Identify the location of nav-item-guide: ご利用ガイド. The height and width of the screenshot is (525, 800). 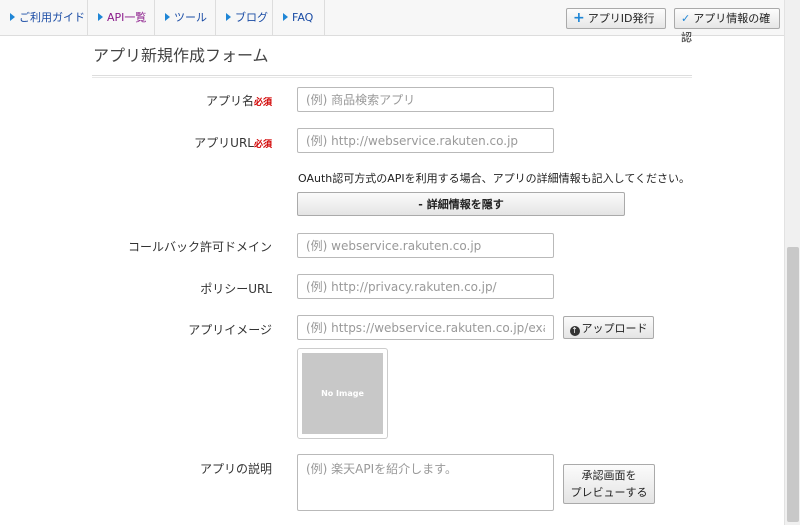
(44, 18).